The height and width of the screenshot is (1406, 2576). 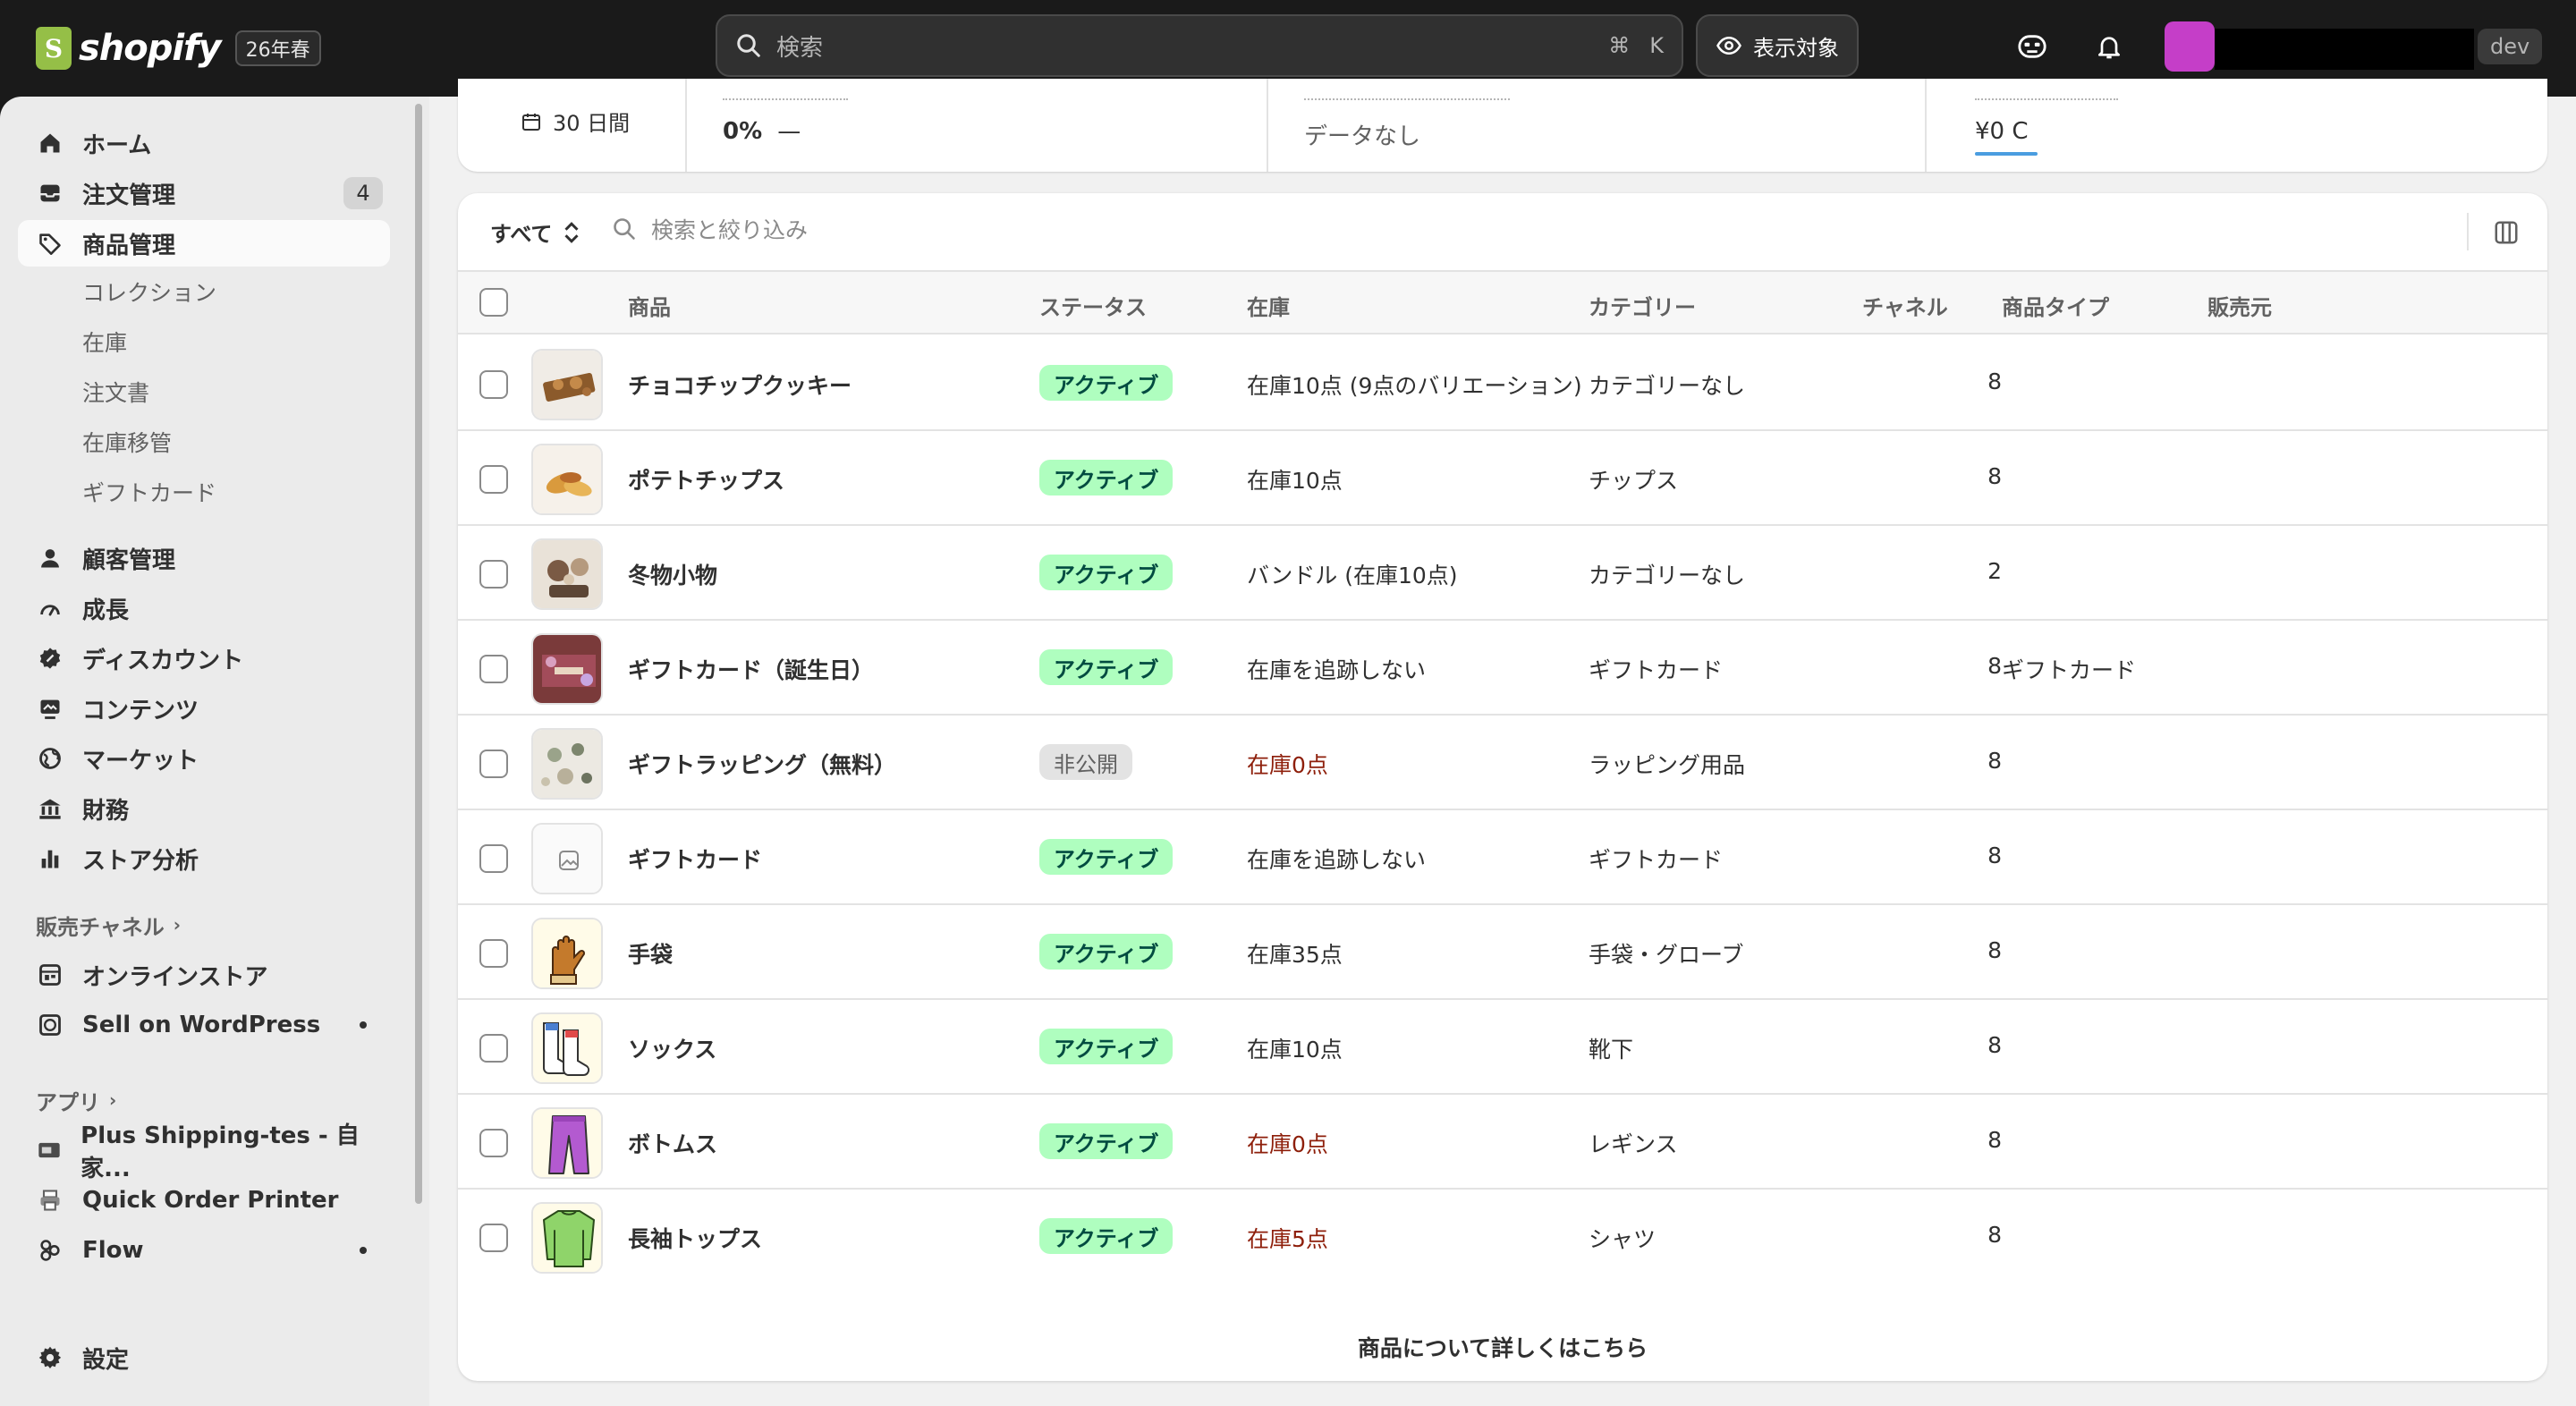 I want to click on shopify-logo: S shopify 26年春, so click(x=178, y=48).